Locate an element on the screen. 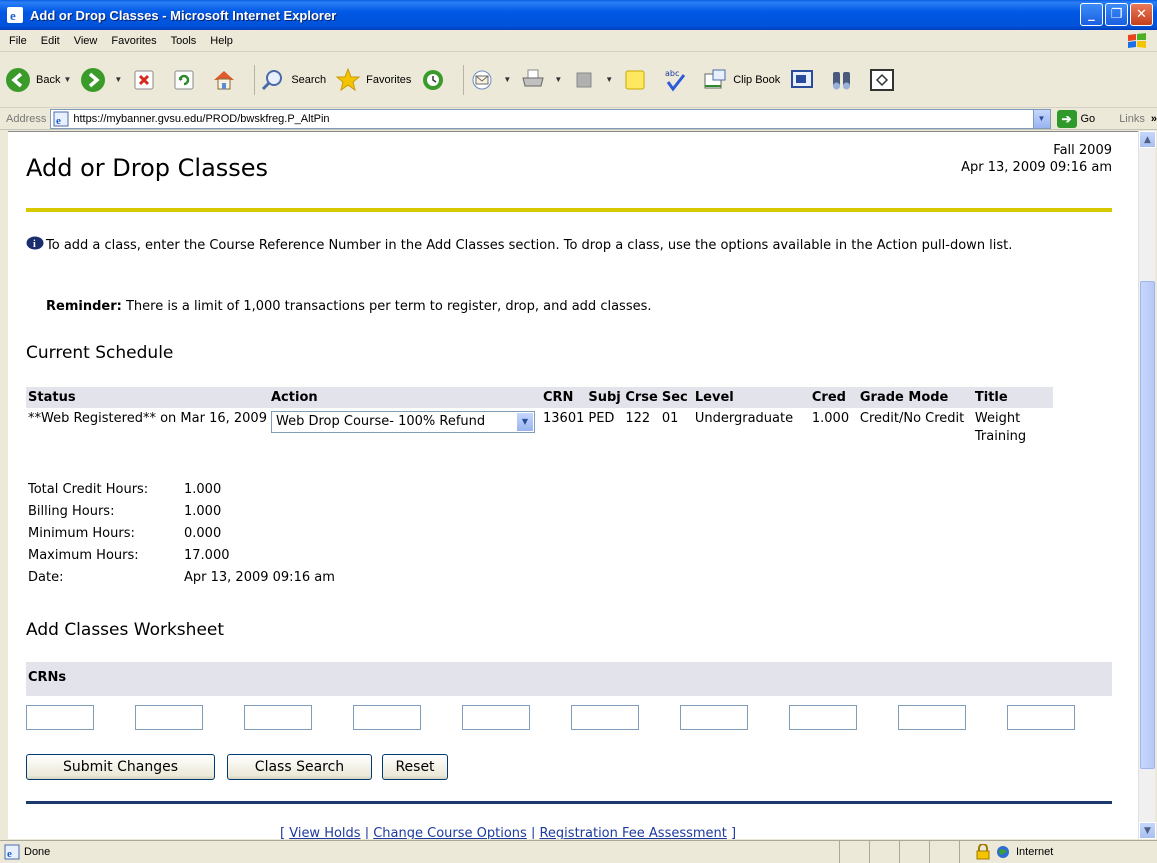  min-hours-label: Minimum Hours: is located at coordinates (81, 533).